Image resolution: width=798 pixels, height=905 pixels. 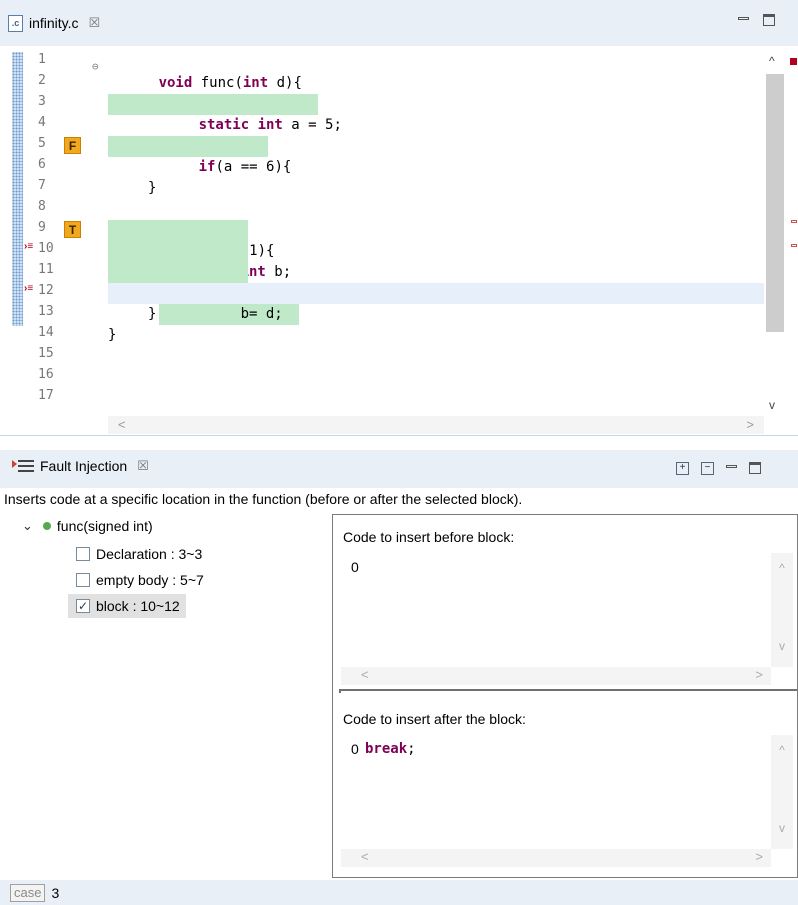 I want to click on close-view-icon: ☒, so click(x=143, y=466).